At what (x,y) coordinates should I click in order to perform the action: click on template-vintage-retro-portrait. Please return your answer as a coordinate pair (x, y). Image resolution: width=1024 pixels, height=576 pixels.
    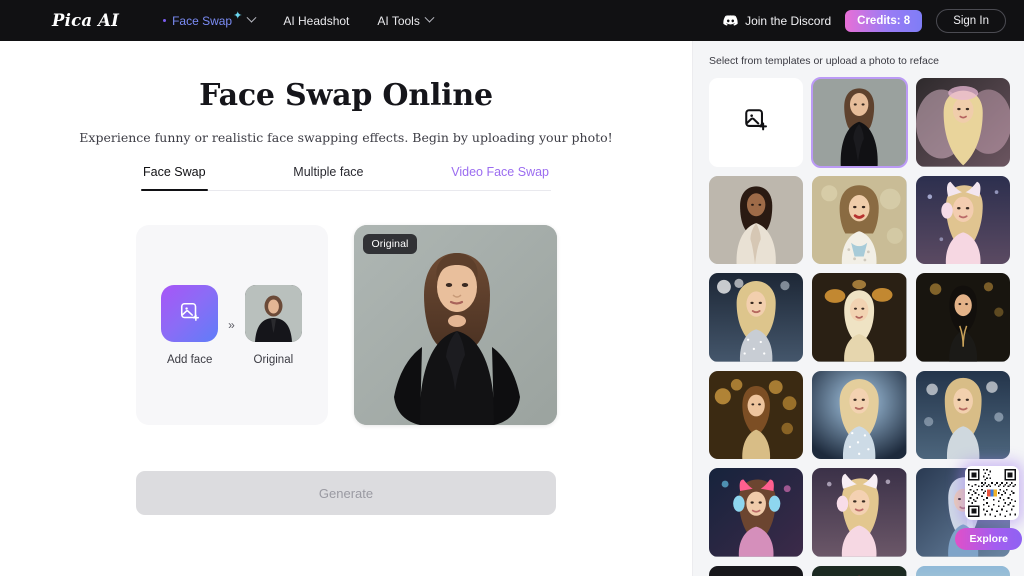
    Looking at the image, I should click on (859, 220).